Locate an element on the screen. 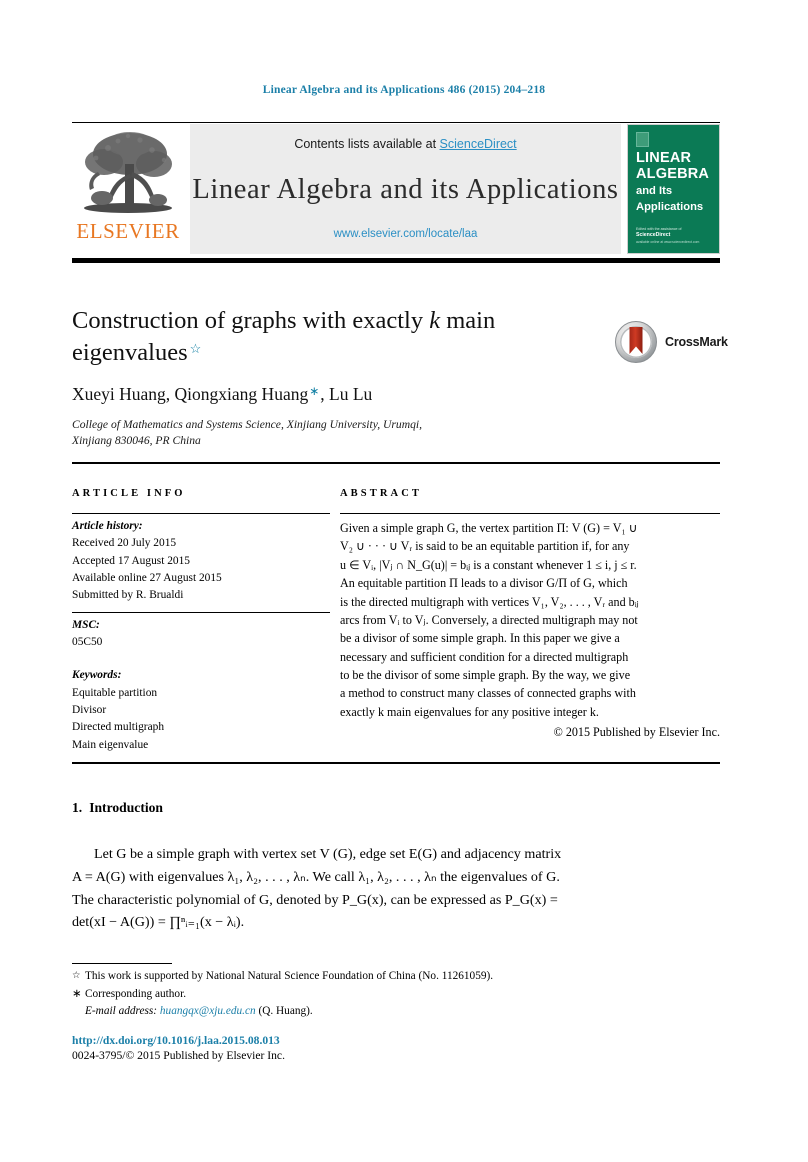 The width and height of the screenshot is (808, 1162). crossmark-label: CrossMark is located at coordinates (696, 342).